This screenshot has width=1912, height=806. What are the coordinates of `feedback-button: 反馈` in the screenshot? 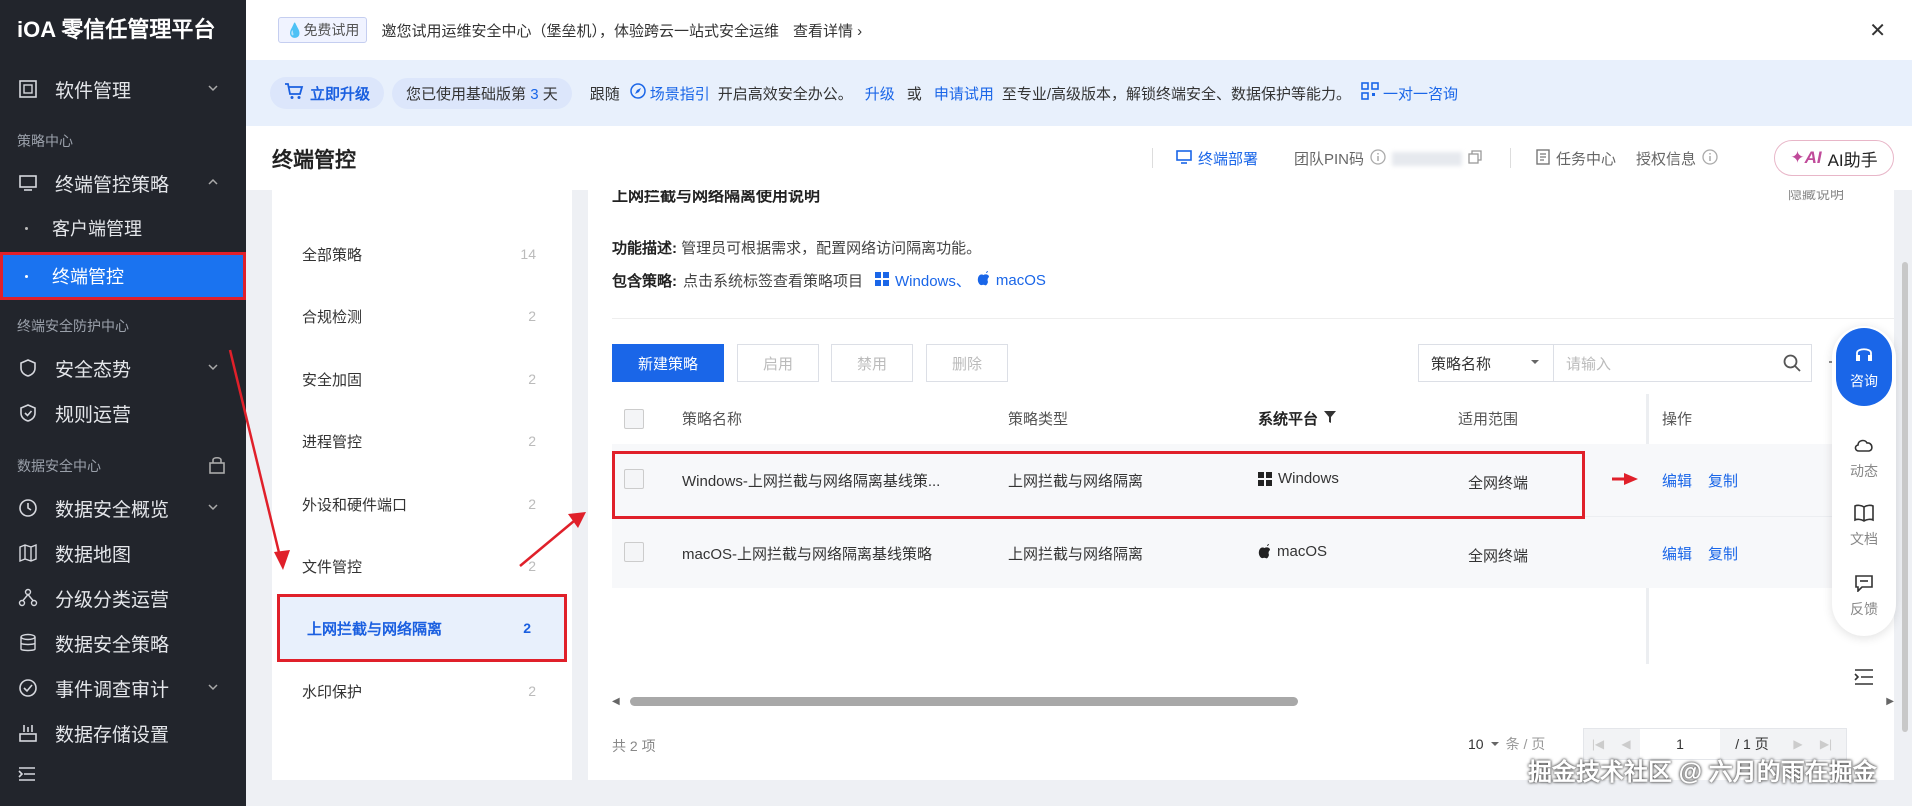 It's located at (1864, 596).